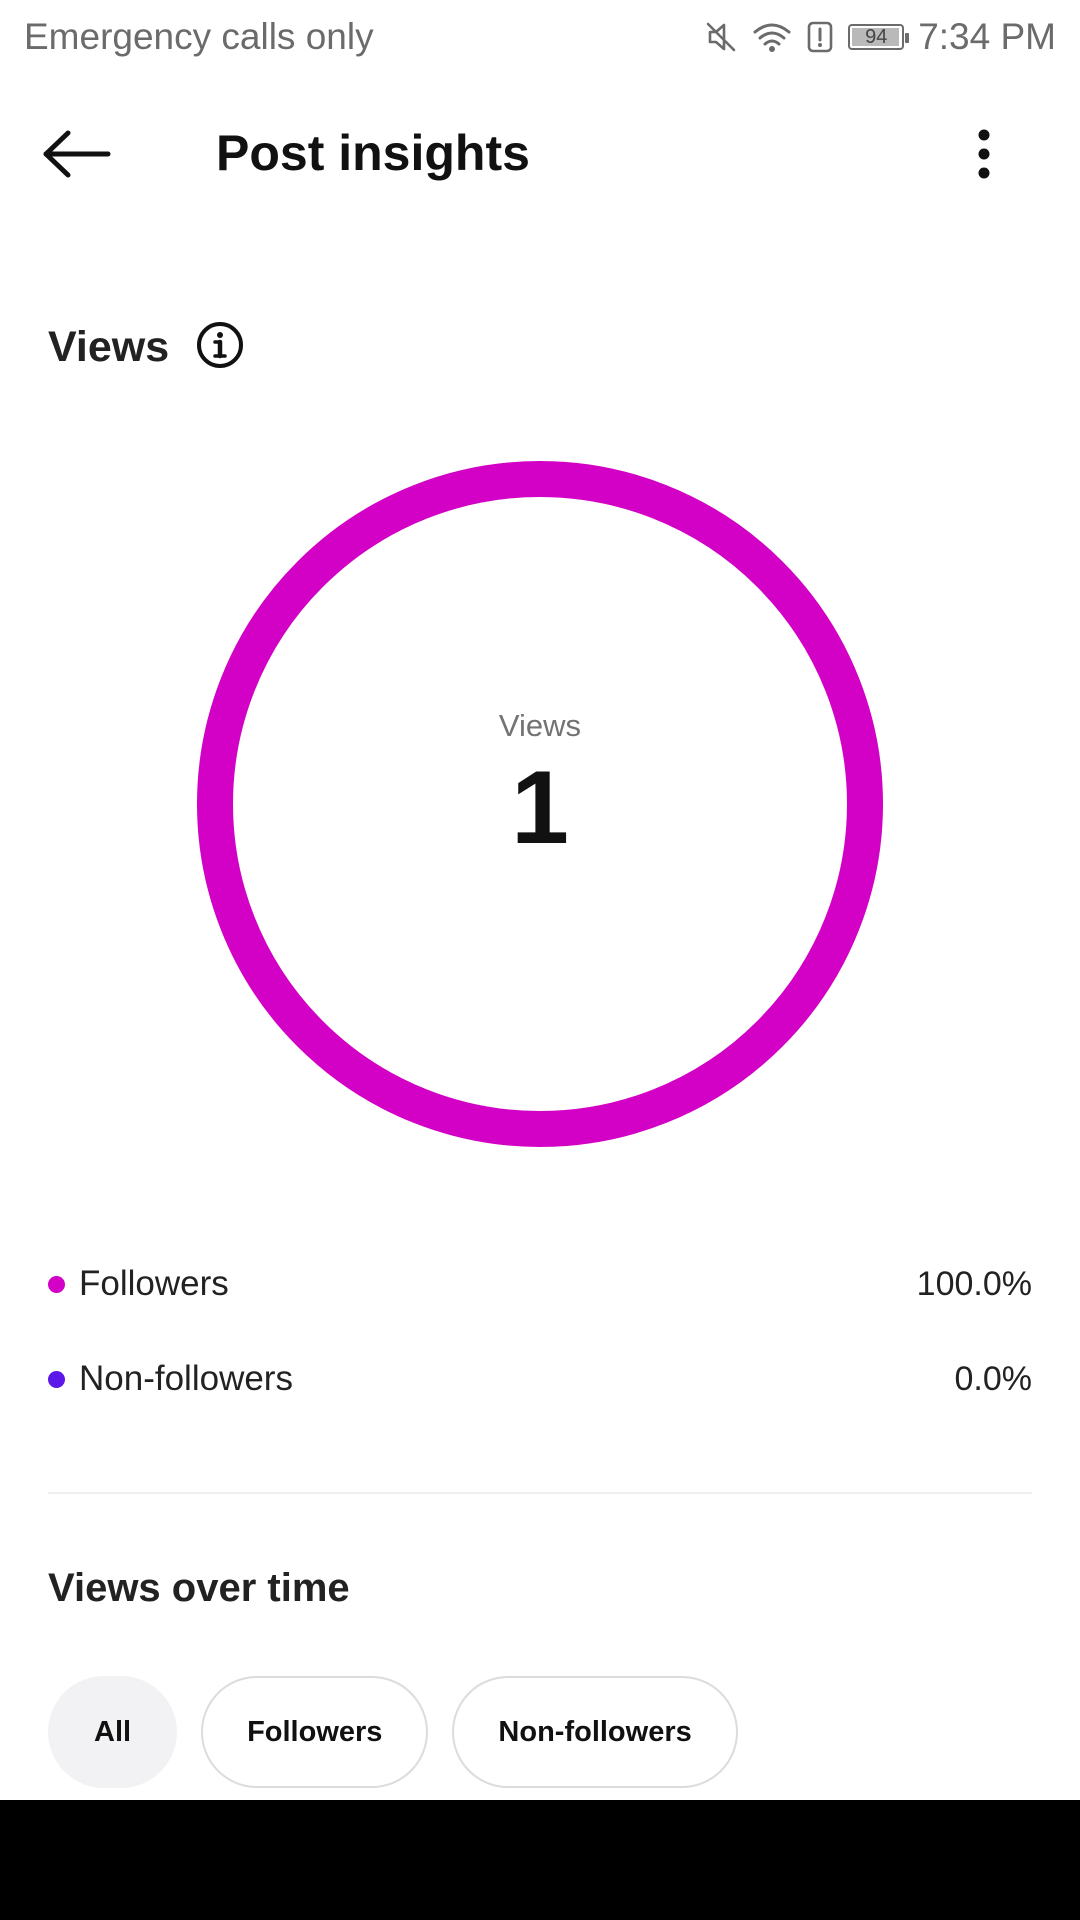 The width and height of the screenshot is (1080, 1920). Describe the element at coordinates (987, 36) in the screenshot. I see `status-time: 7:34 PM` at that location.